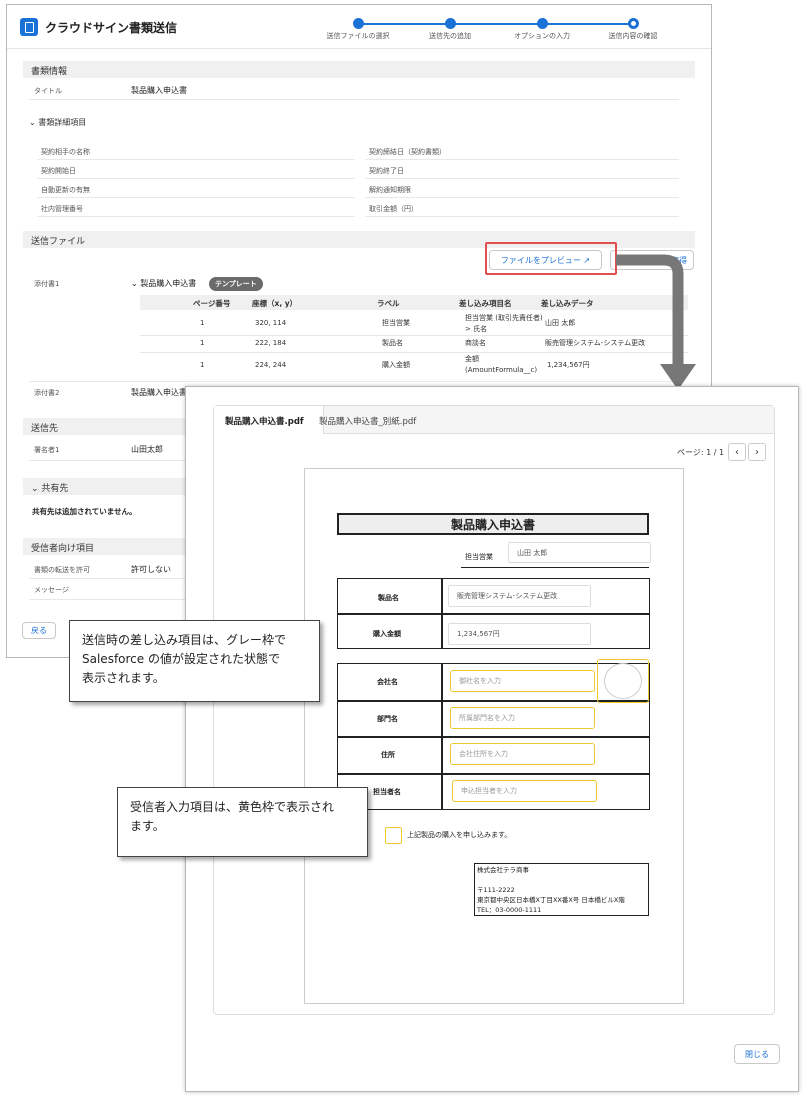 The height and width of the screenshot is (1096, 804). I want to click on title-value: 製品購入申込書, so click(159, 90).